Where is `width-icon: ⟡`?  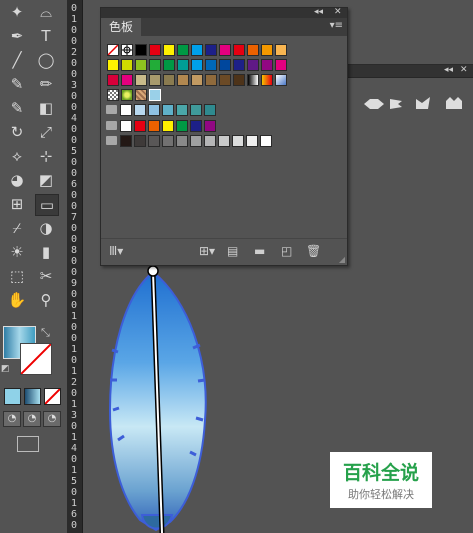
width-icon: ⟡ is located at coordinates (17, 156).